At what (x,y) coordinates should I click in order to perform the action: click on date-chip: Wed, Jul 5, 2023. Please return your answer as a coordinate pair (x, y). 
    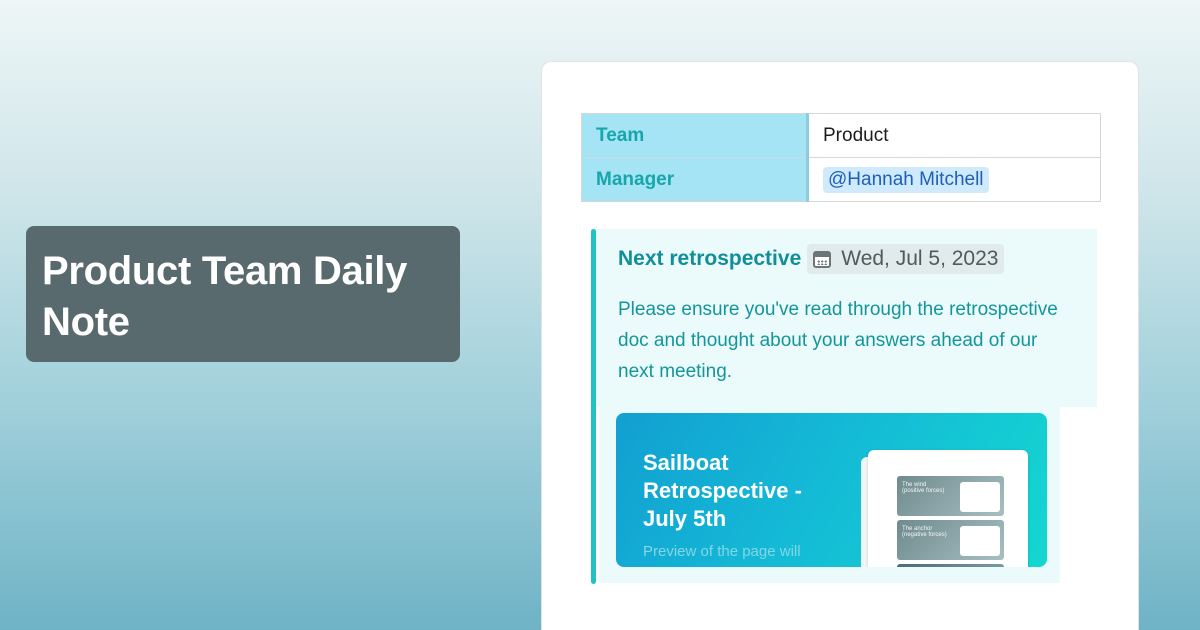
    Looking at the image, I should click on (906, 259).